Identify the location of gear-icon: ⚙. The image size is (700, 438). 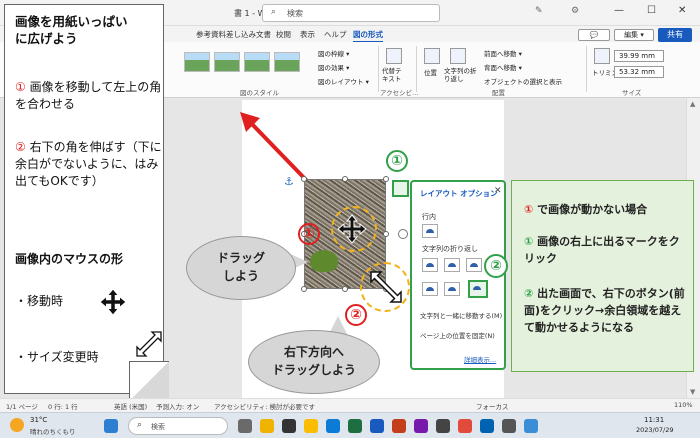
(575, 11).